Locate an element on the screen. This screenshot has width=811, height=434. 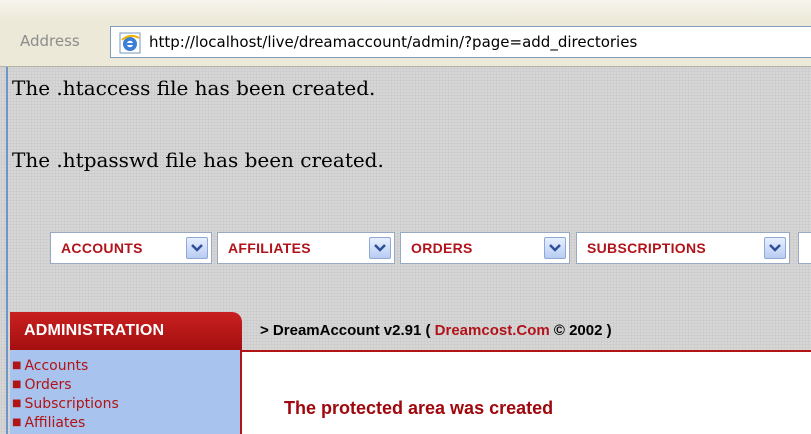
sidebar-item-subscriptions: ■ Subscriptions is located at coordinates (65, 404).